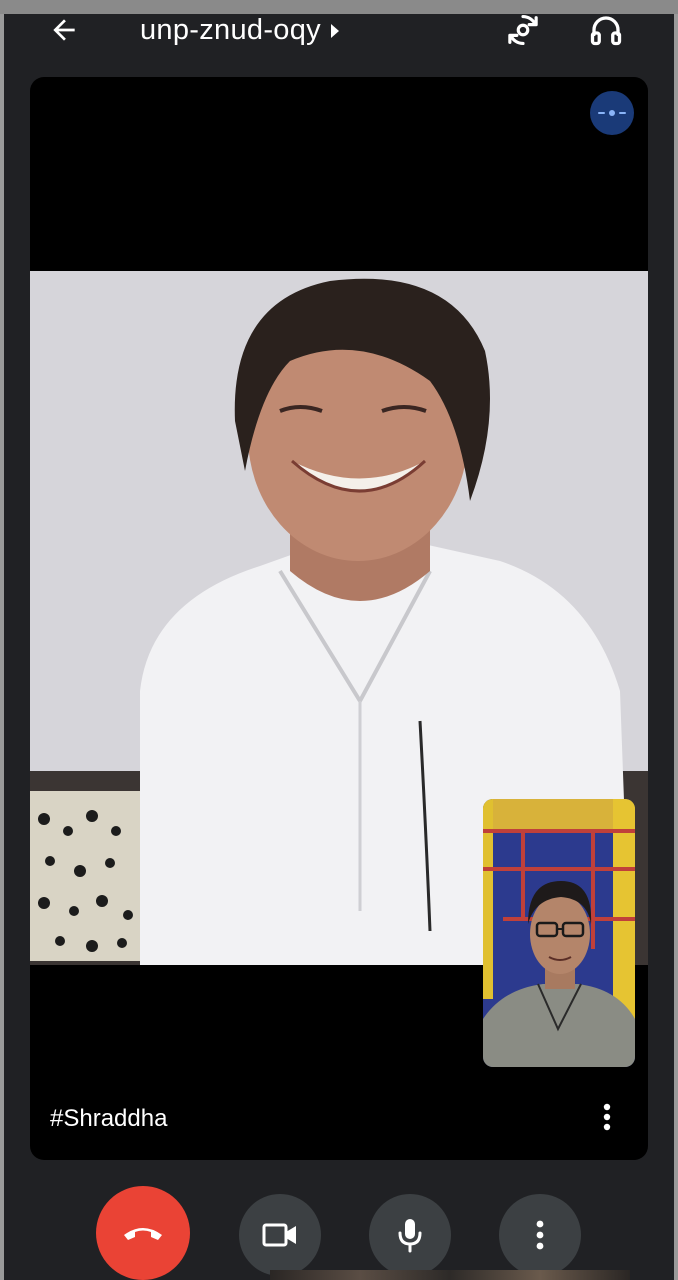 This screenshot has height=1280, width=678. I want to click on camera-toggle-button, so click(280, 1235).